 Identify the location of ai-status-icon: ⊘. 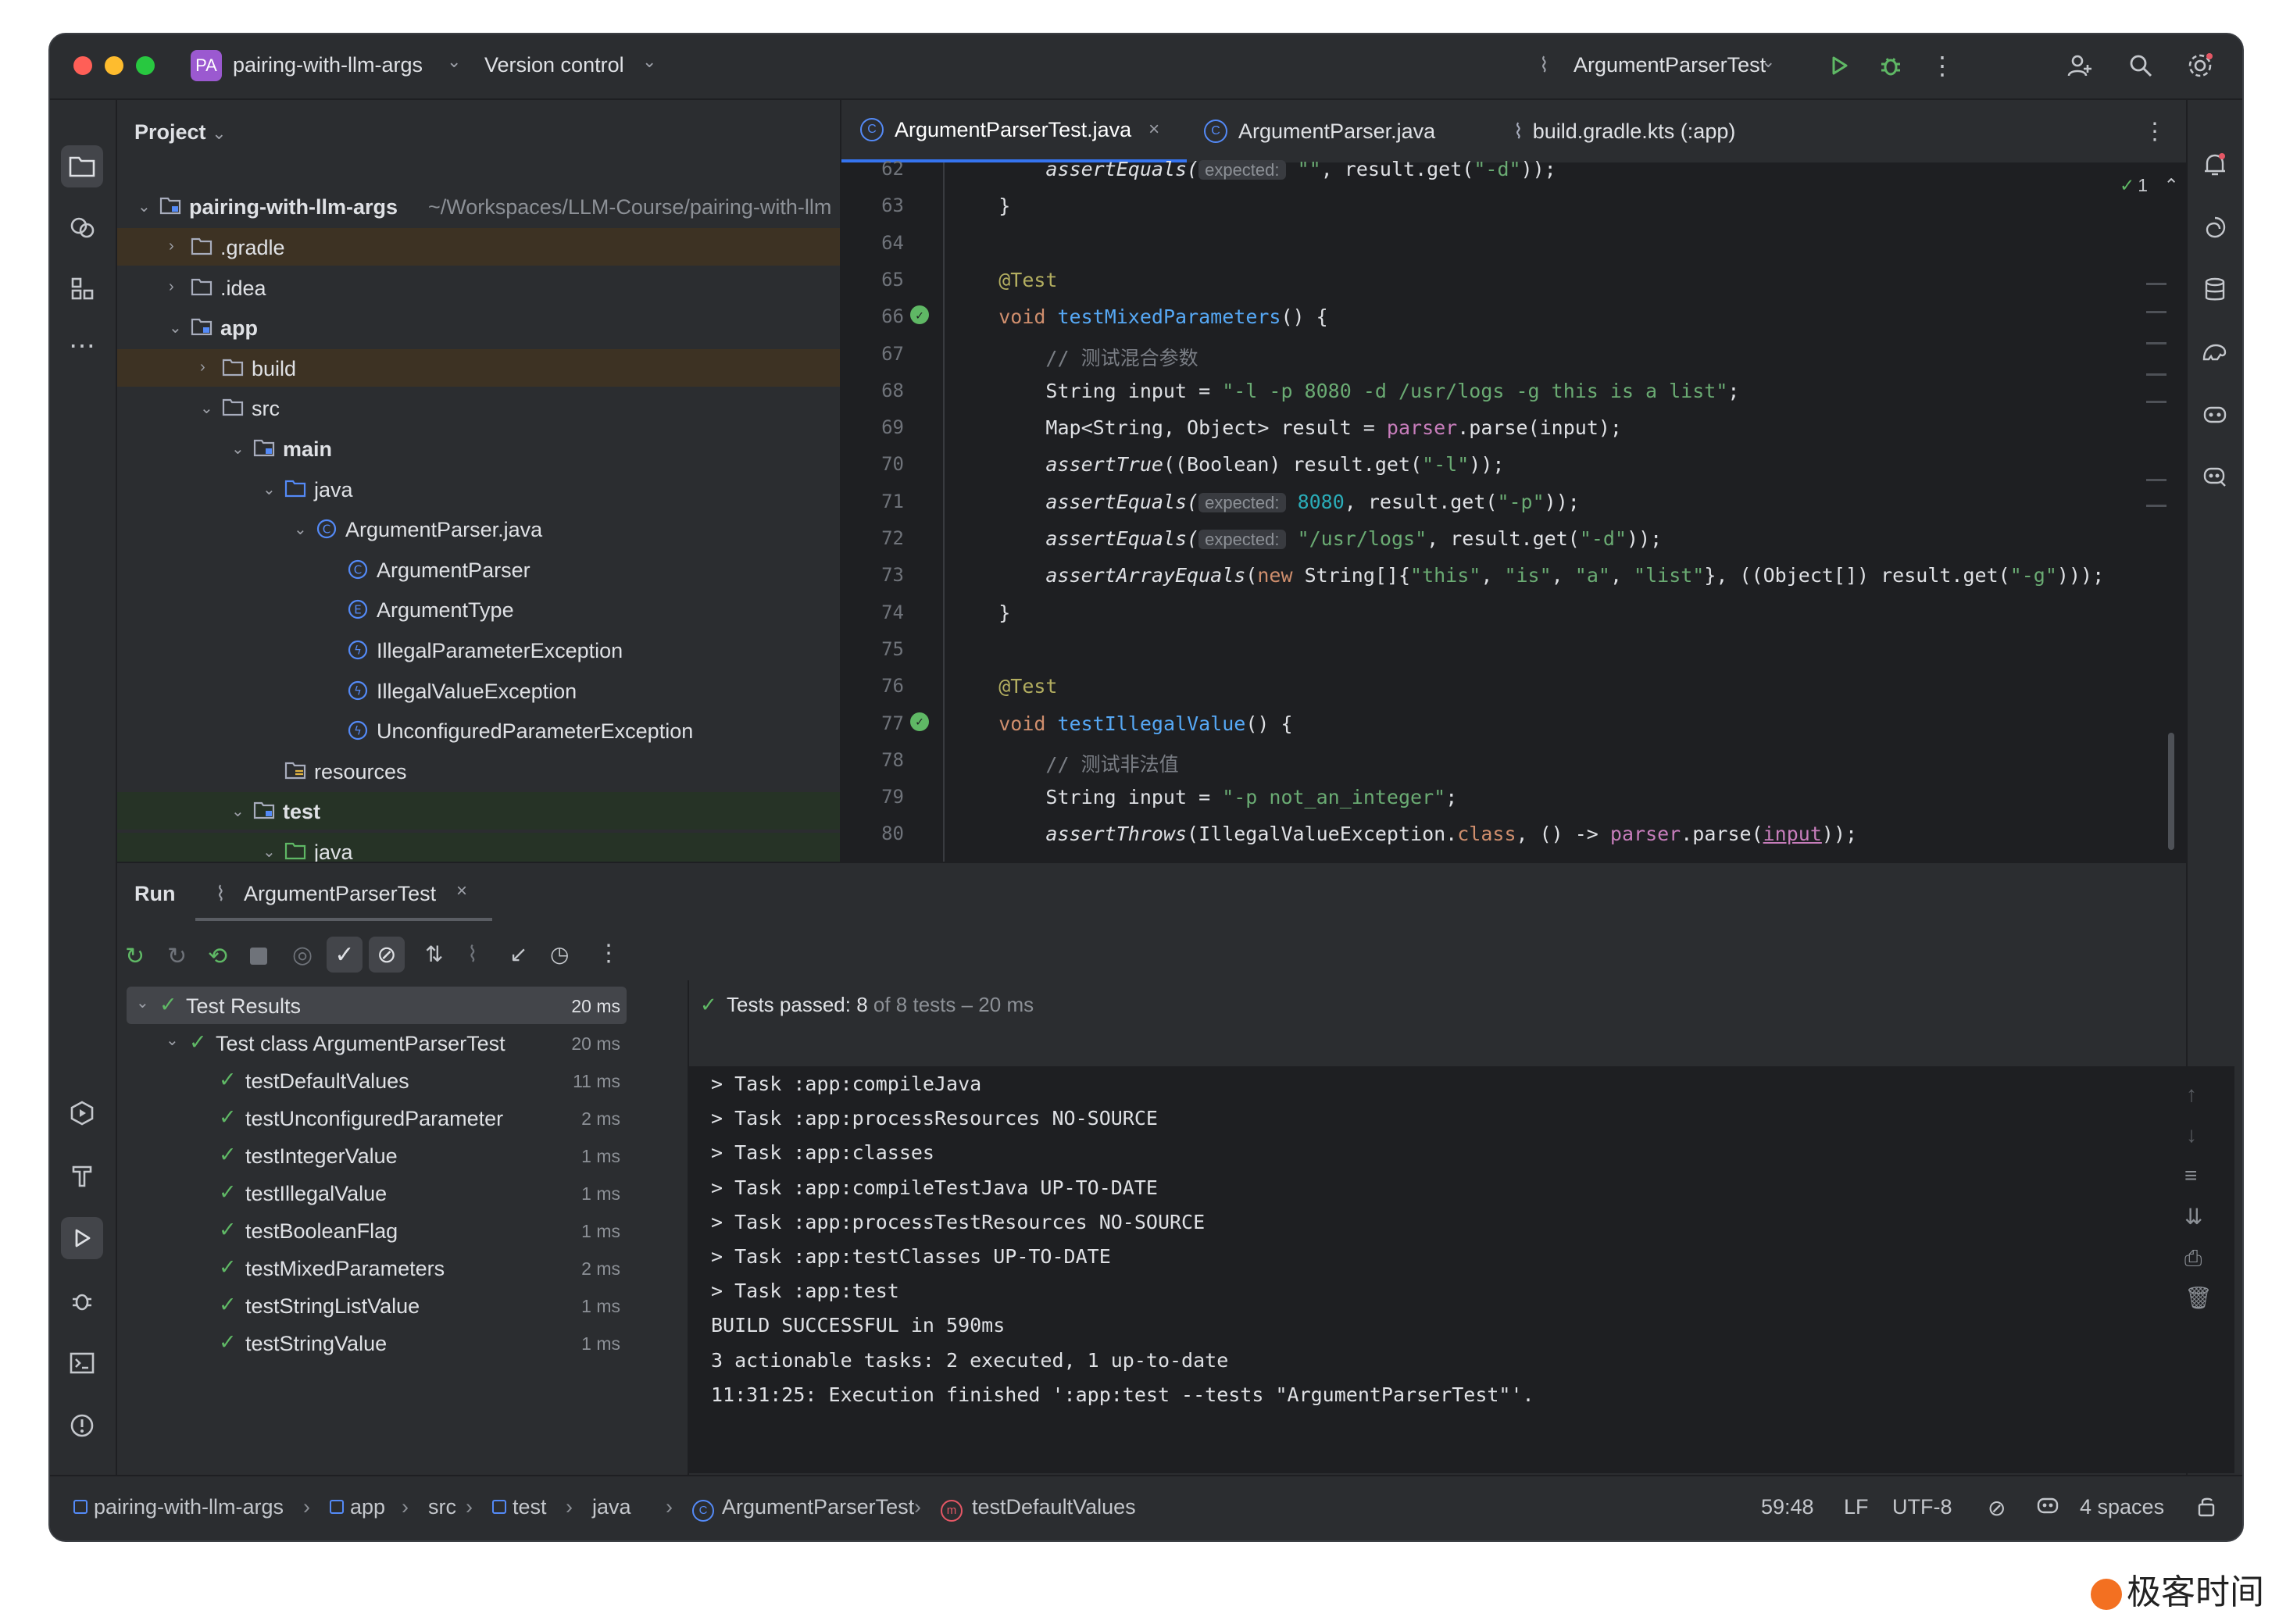
(1997, 1508).